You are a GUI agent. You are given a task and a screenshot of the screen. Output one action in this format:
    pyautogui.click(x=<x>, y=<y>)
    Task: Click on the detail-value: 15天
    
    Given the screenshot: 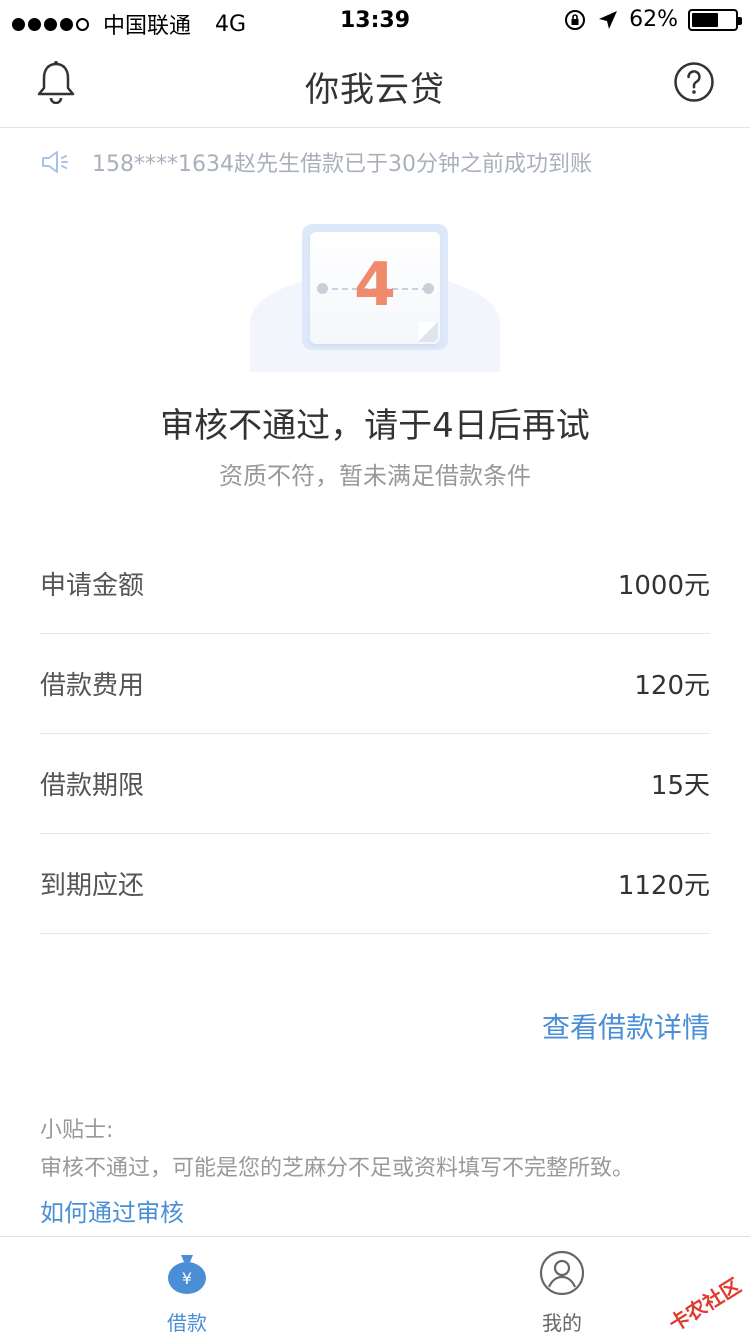 What is the action you would take?
    pyautogui.click(x=680, y=786)
    